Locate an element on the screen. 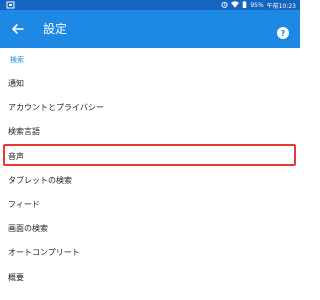  highlight-box is located at coordinates (149, 155).